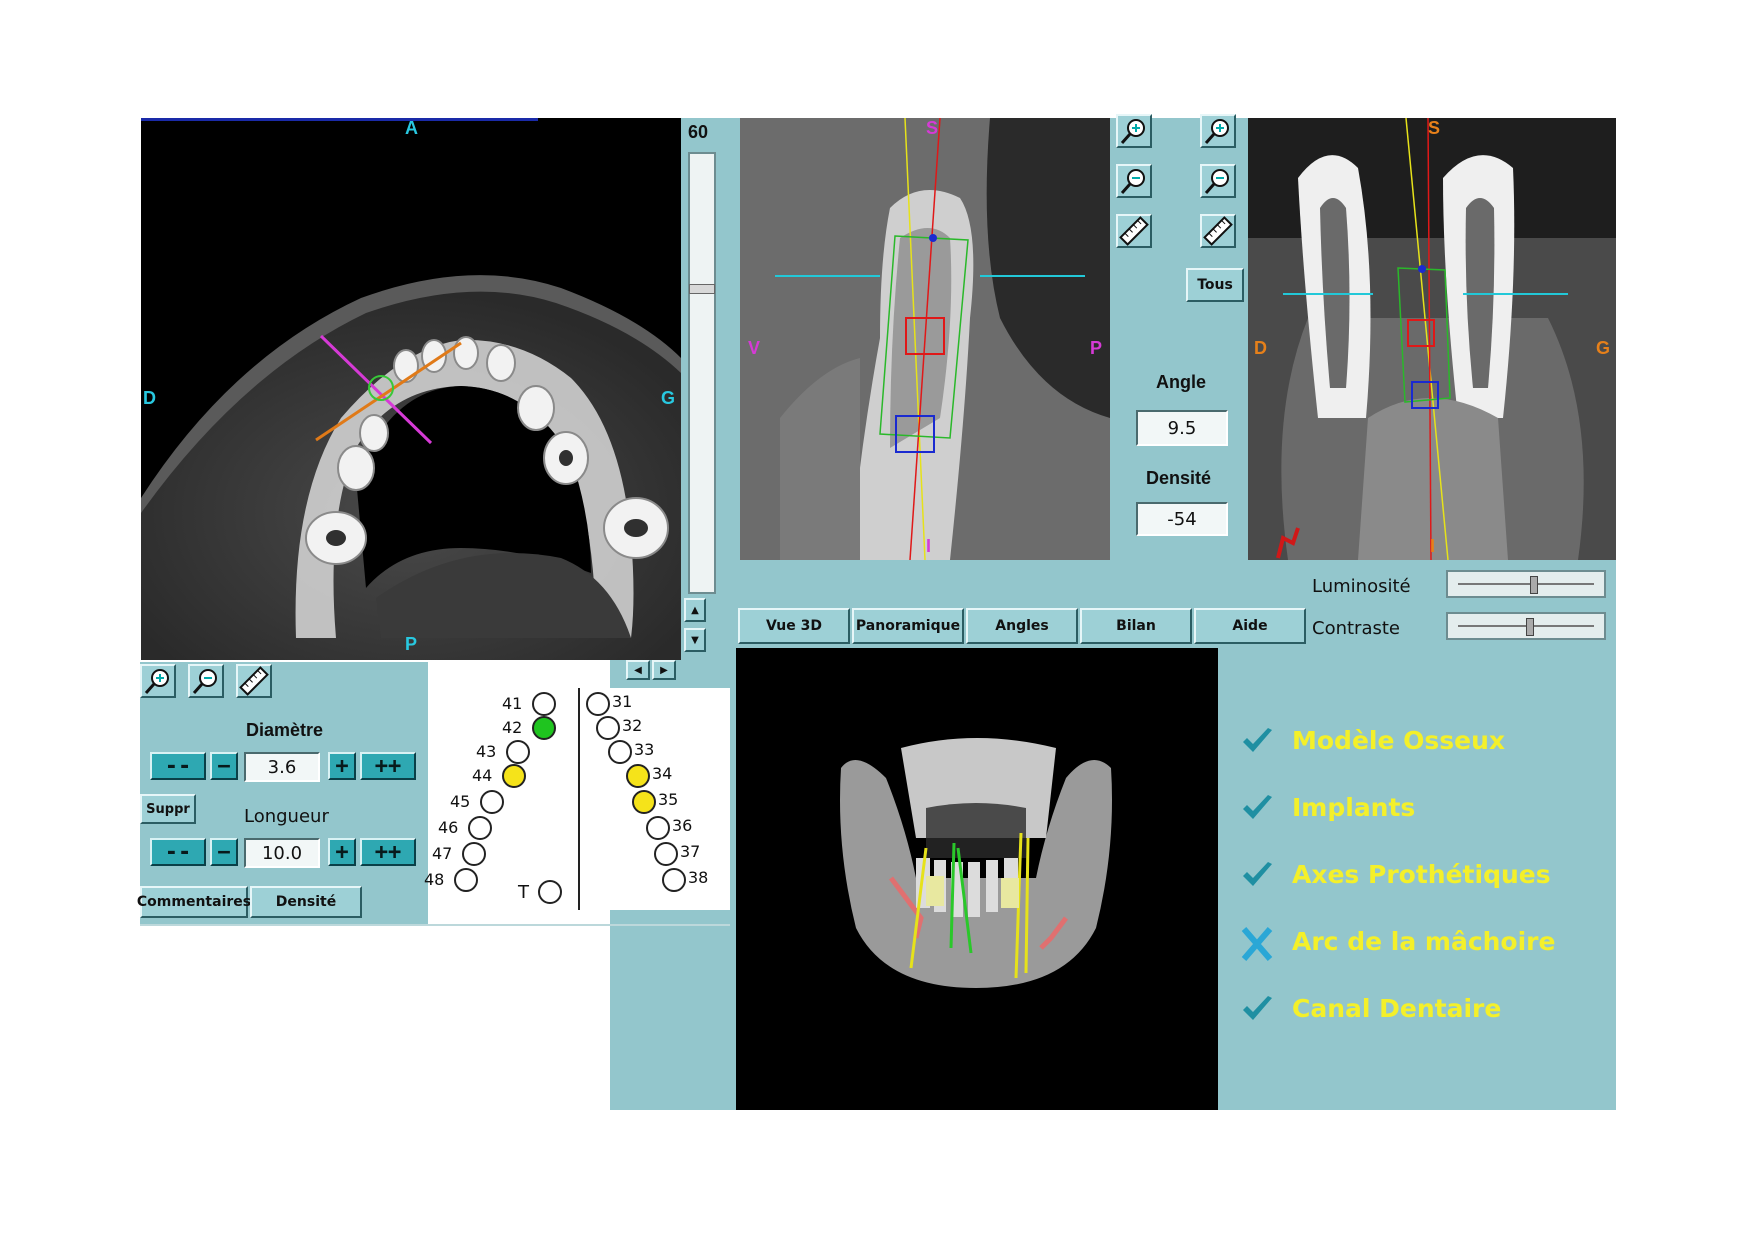  What do you see at coordinates (695, 640) in the screenshot?
I see `slice-down-button: ▼` at bounding box center [695, 640].